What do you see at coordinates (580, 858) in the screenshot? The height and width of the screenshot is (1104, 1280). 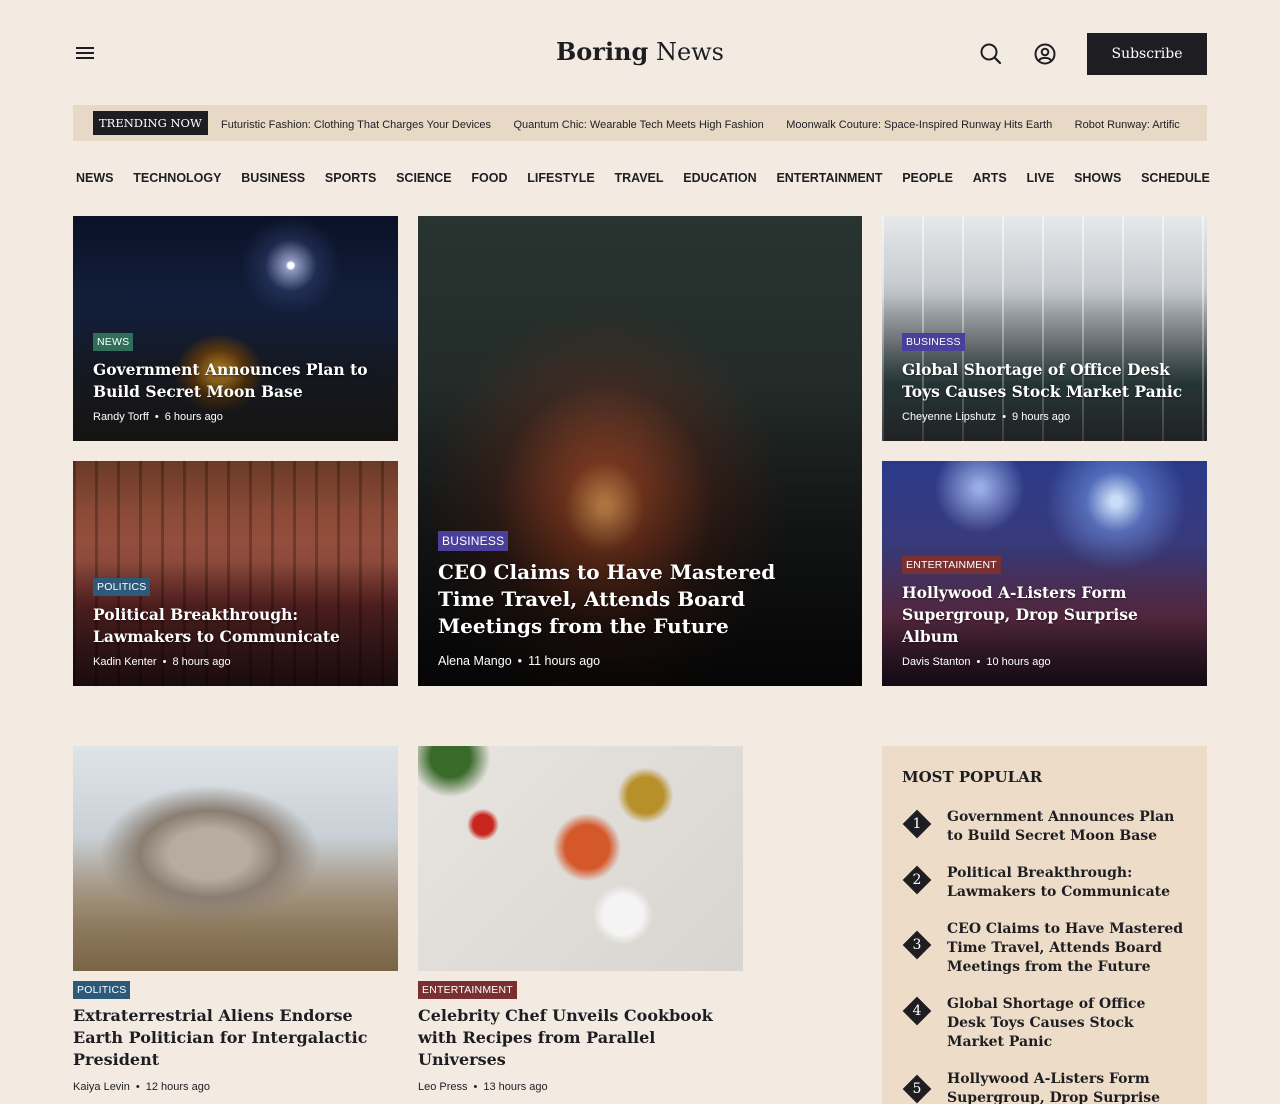 I see `spices-image` at bounding box center [580, 858].